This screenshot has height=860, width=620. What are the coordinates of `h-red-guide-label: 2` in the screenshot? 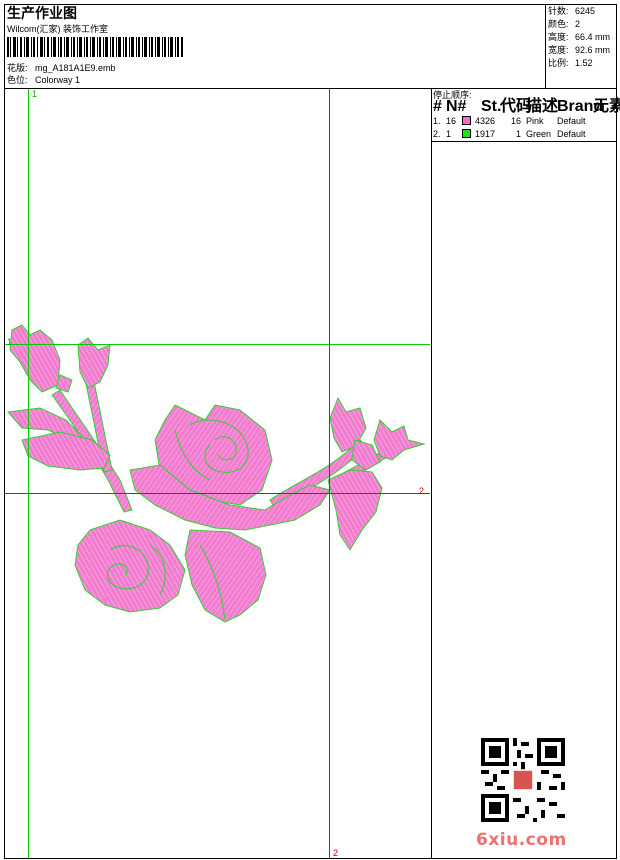 It's located at (422, 491).